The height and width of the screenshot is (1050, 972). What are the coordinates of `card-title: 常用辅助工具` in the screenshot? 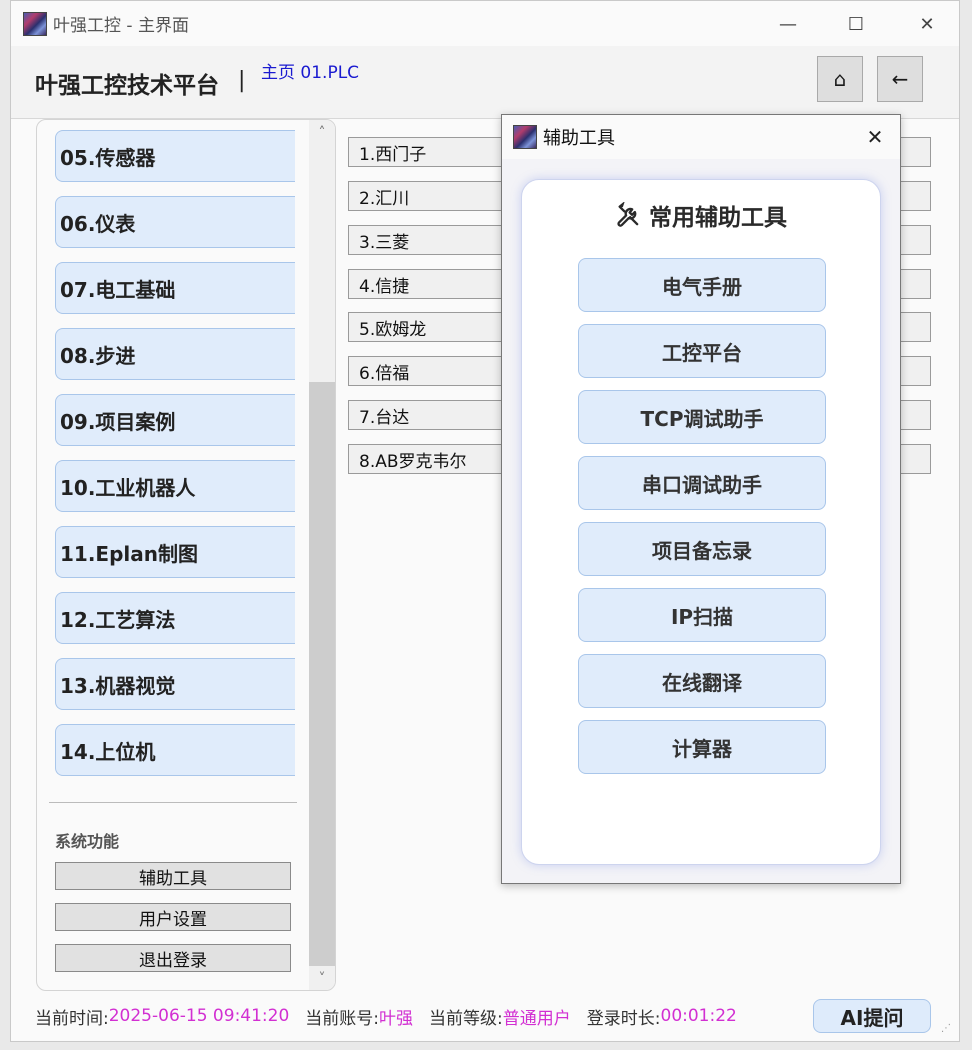 It's located at (701, 215).